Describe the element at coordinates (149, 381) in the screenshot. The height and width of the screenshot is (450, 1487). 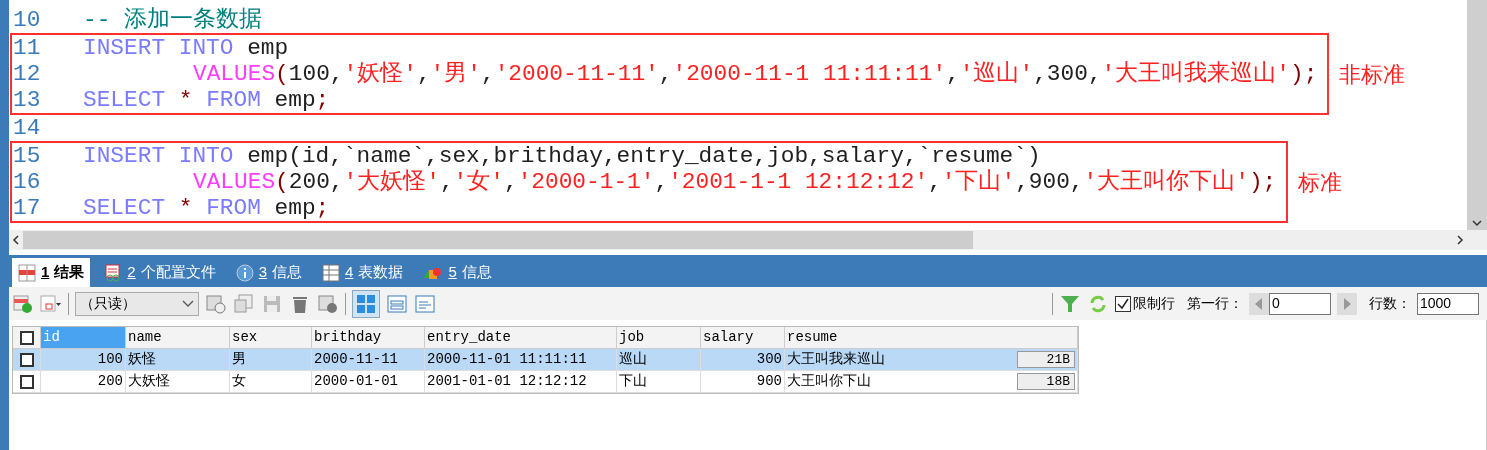
I see `table-cell-text: 大妖怪` at that location.